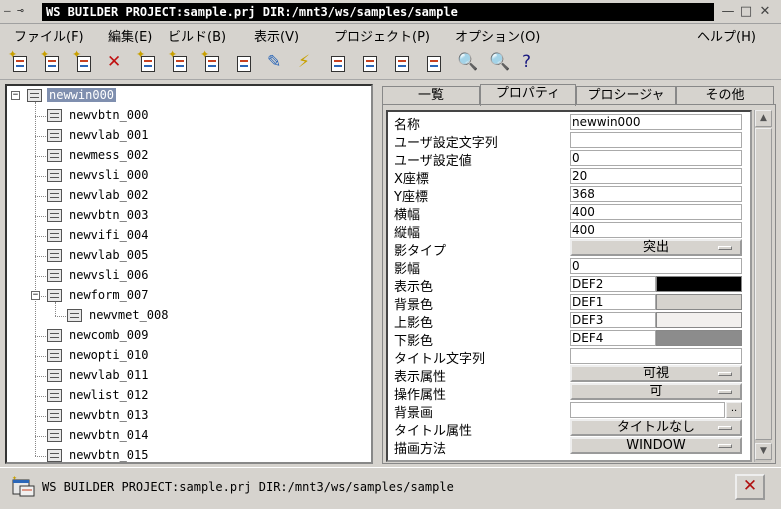 The width and height of the screenshot is (781, 509). I want to click on tree-item: newvlab_001, so click(187, 136).